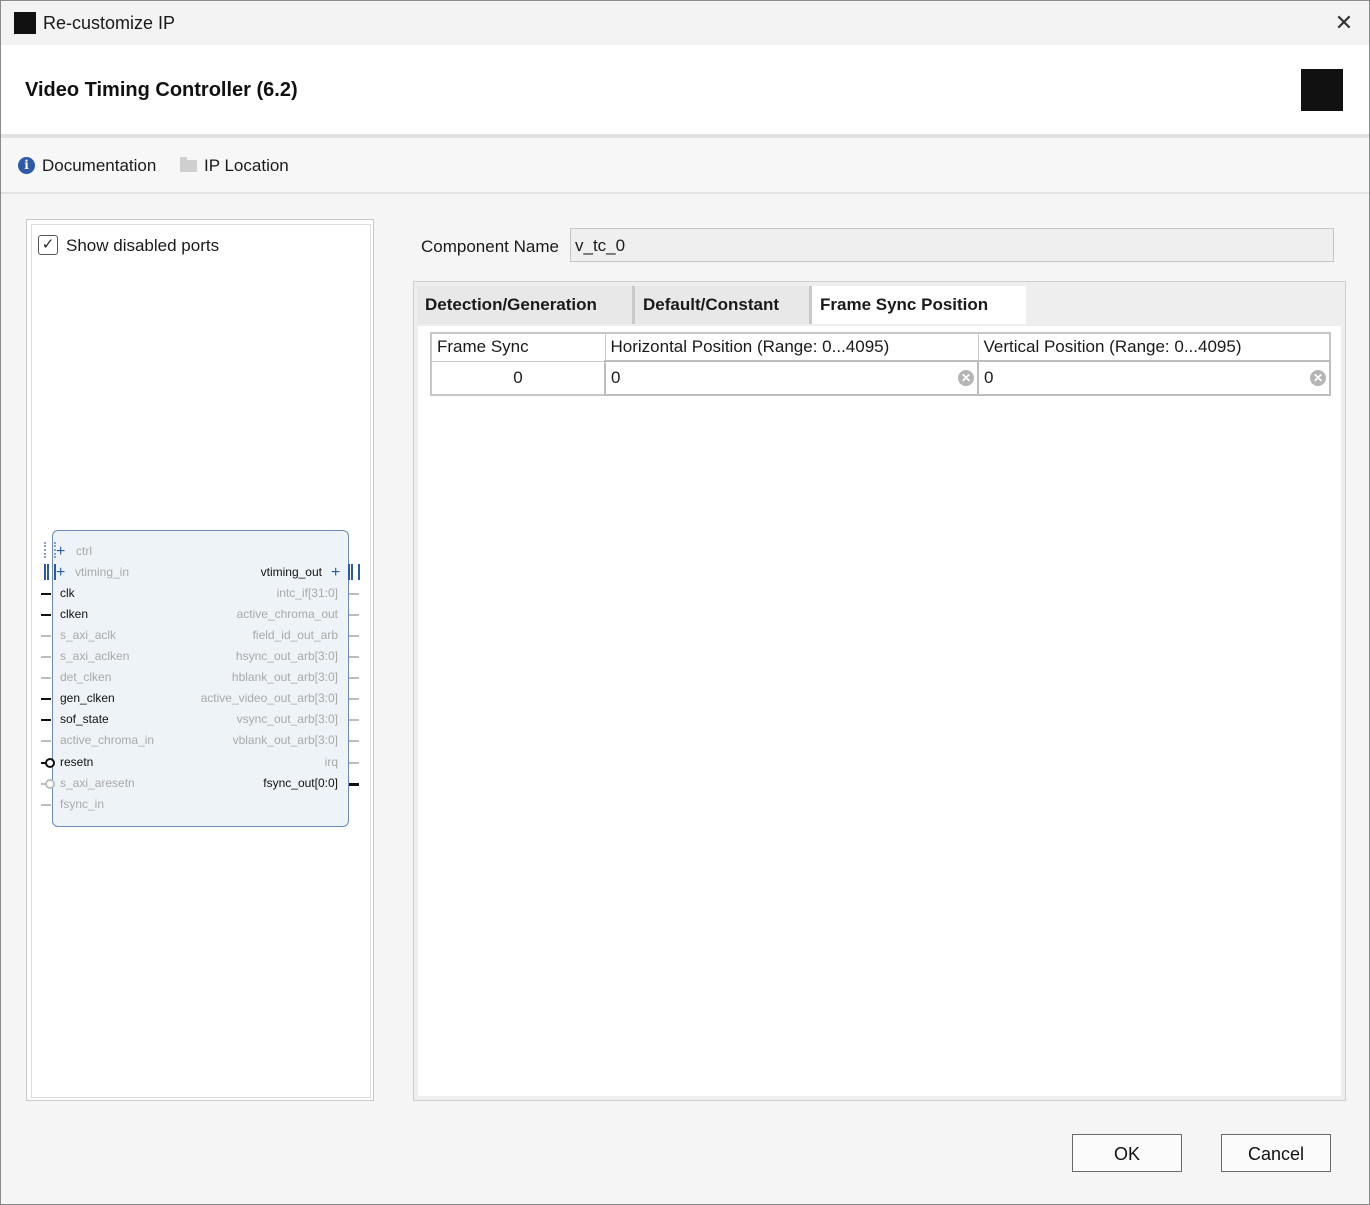  Describe the element at coordinates (82, 804) in the screenshot. I see `port-fsync-in: fsync_in` at that location.